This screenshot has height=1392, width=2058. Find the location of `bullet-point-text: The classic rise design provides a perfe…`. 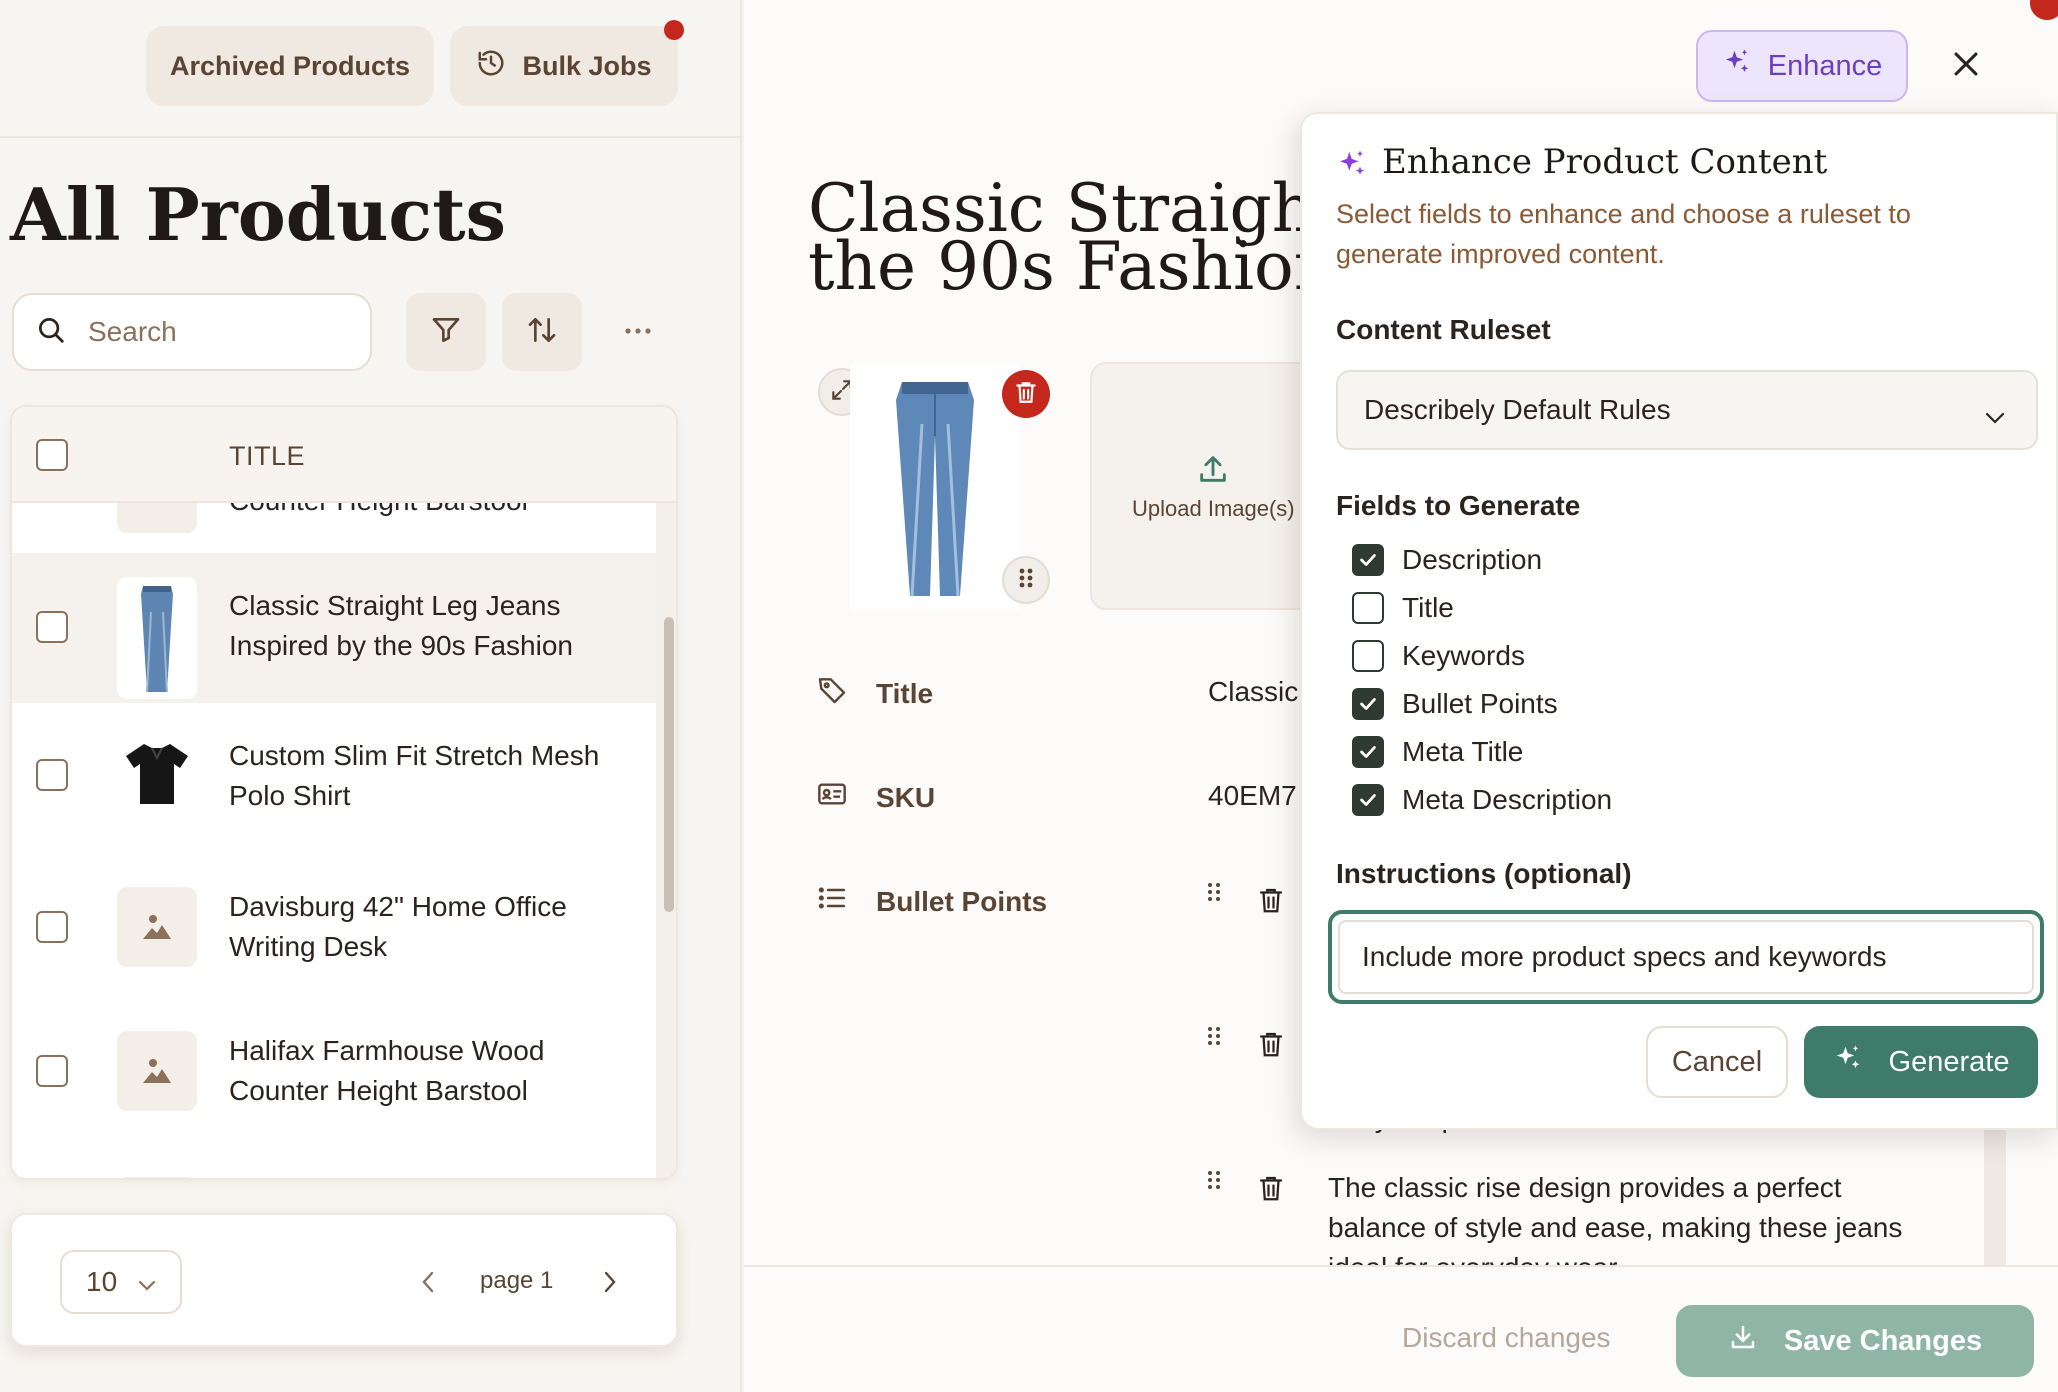

bullet-point-text: The classic rise design provides a perfe… is located at coordinates (1628, 1217).